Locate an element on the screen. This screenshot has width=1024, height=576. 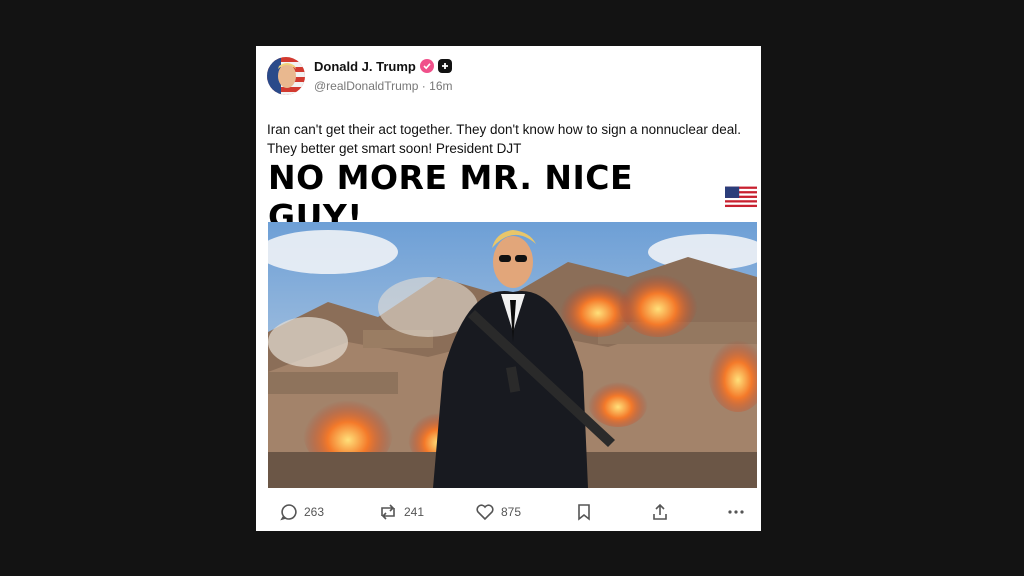
reply-icon is located at coordinates (288, 512).